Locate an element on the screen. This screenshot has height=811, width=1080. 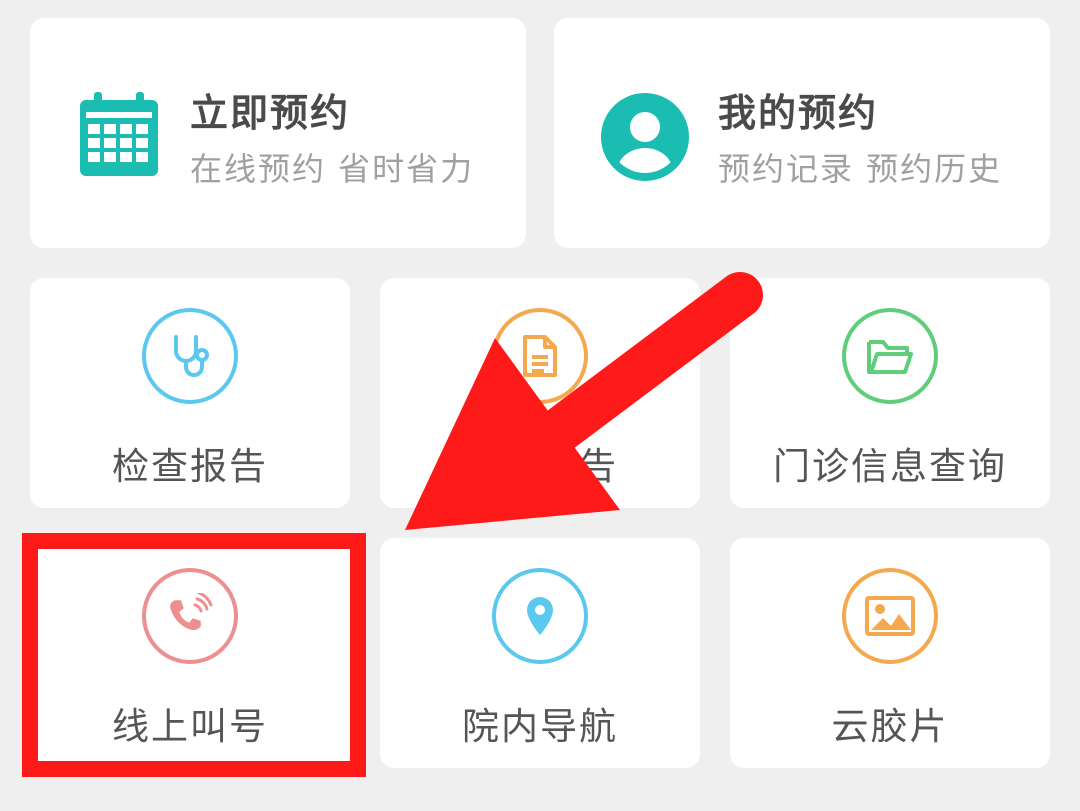
tile-label: 云胶片 is located at coordinates (890, 726).